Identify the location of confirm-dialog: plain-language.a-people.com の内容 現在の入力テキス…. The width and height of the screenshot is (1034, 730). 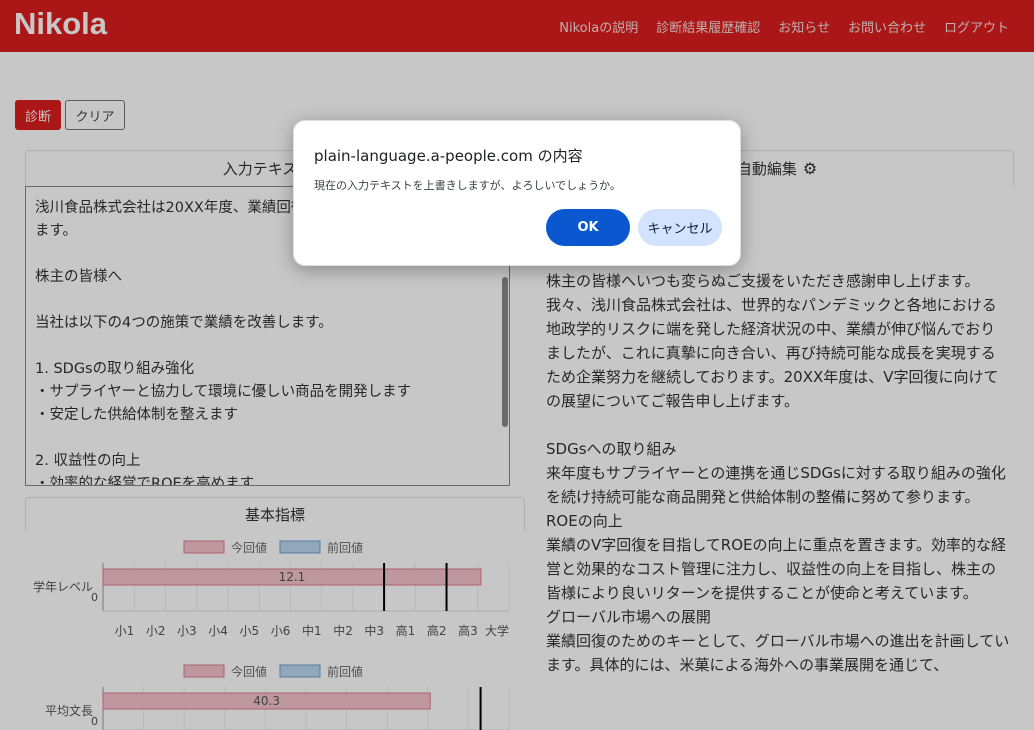
(517, 193).